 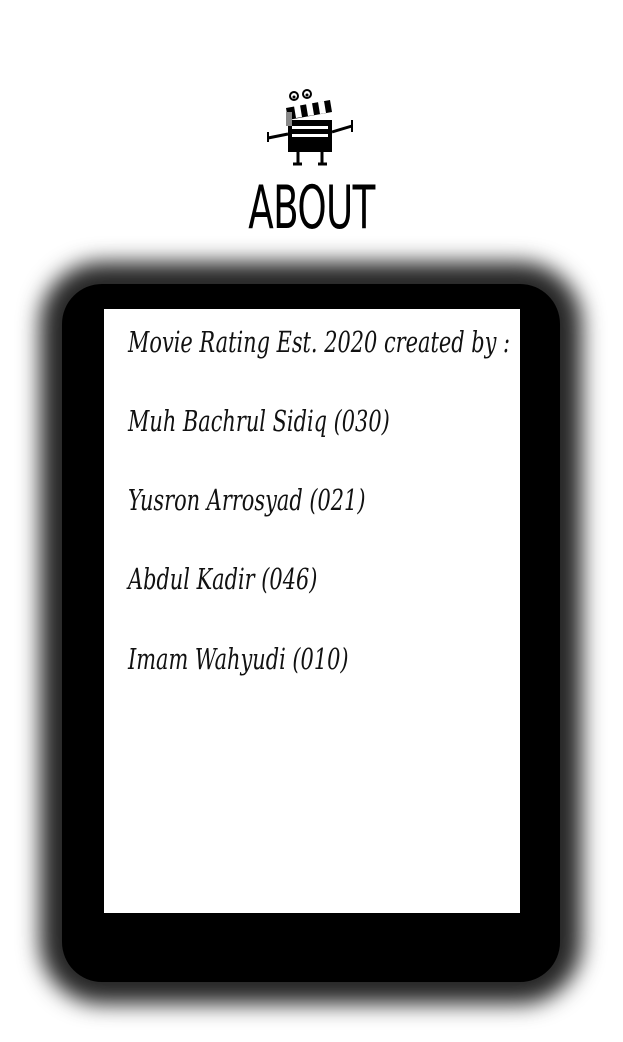 What do you see at coordinates (310, 128) in the screenshot?
I see `clapperboard-mascot-icon` at bounding box center [310, 128].